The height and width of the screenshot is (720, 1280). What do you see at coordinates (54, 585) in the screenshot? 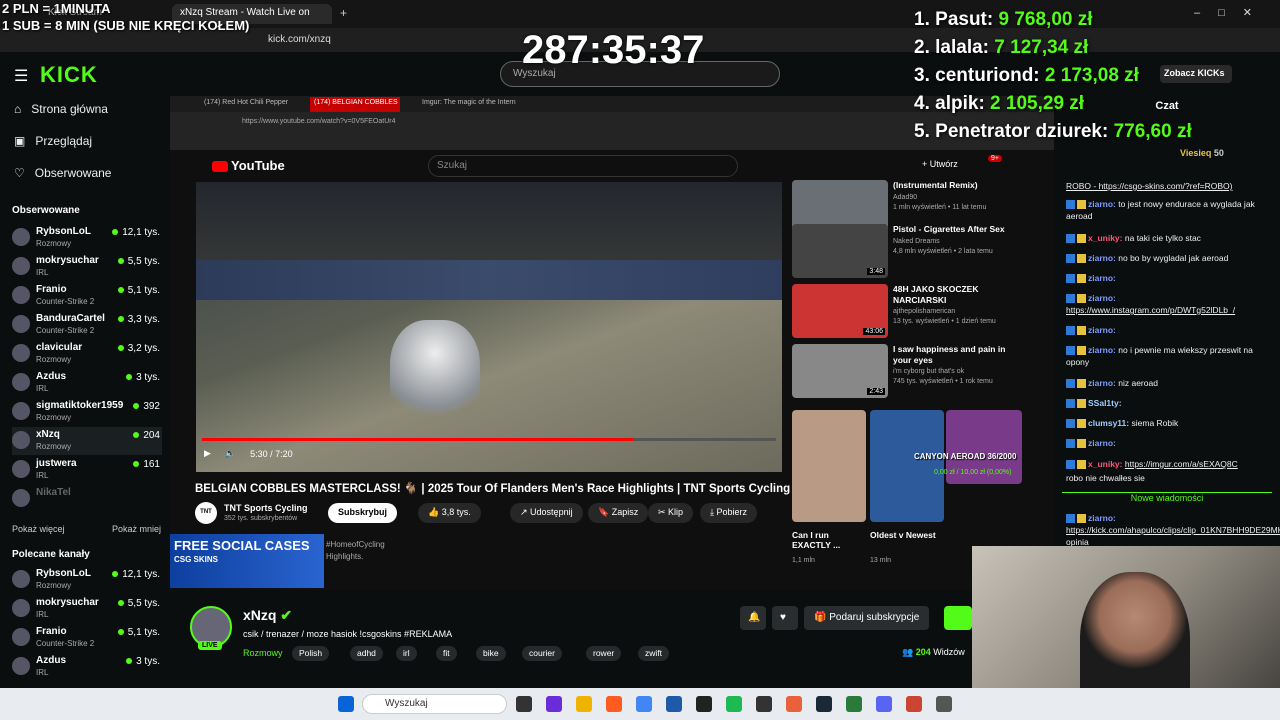
I see `channel-item-category: Rozmowy` at bounding box center [54, 585].